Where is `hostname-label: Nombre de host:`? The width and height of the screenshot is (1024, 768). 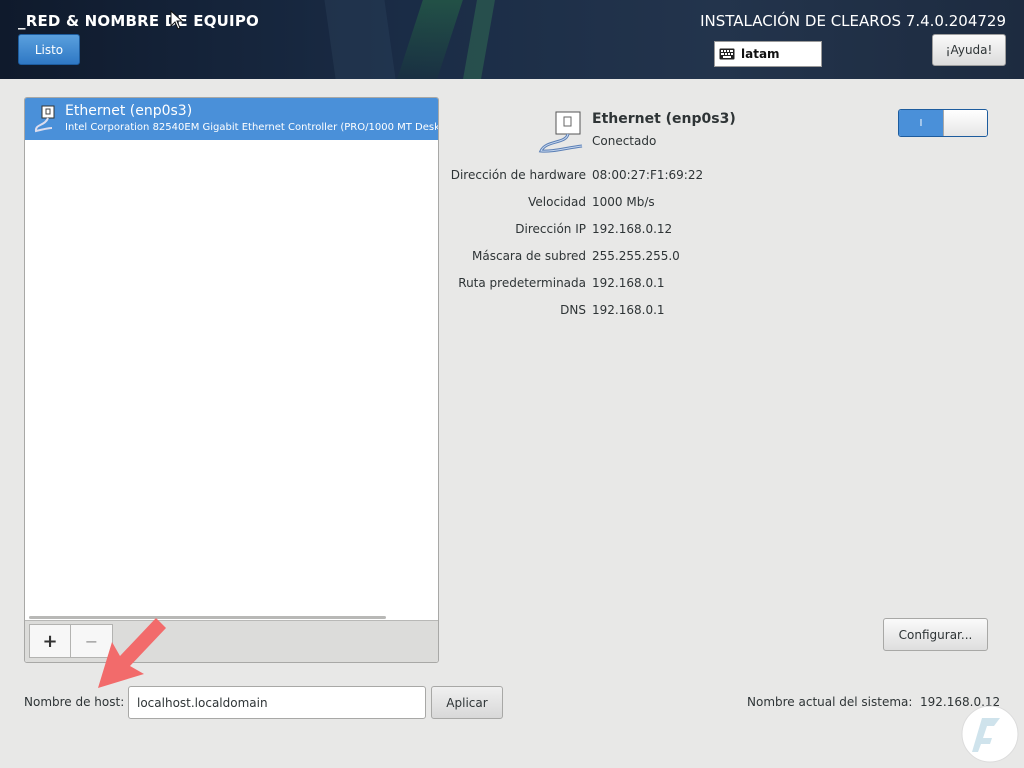
hostname-label: Nombre de host: is located at coordinates (74, 702).